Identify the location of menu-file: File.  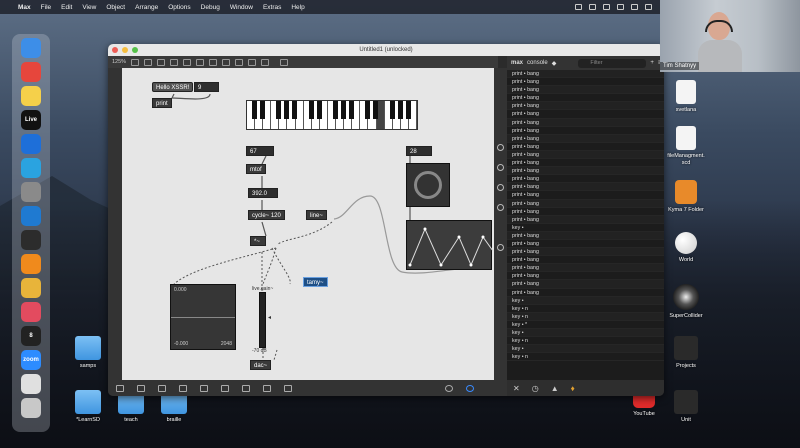
(46, 7).